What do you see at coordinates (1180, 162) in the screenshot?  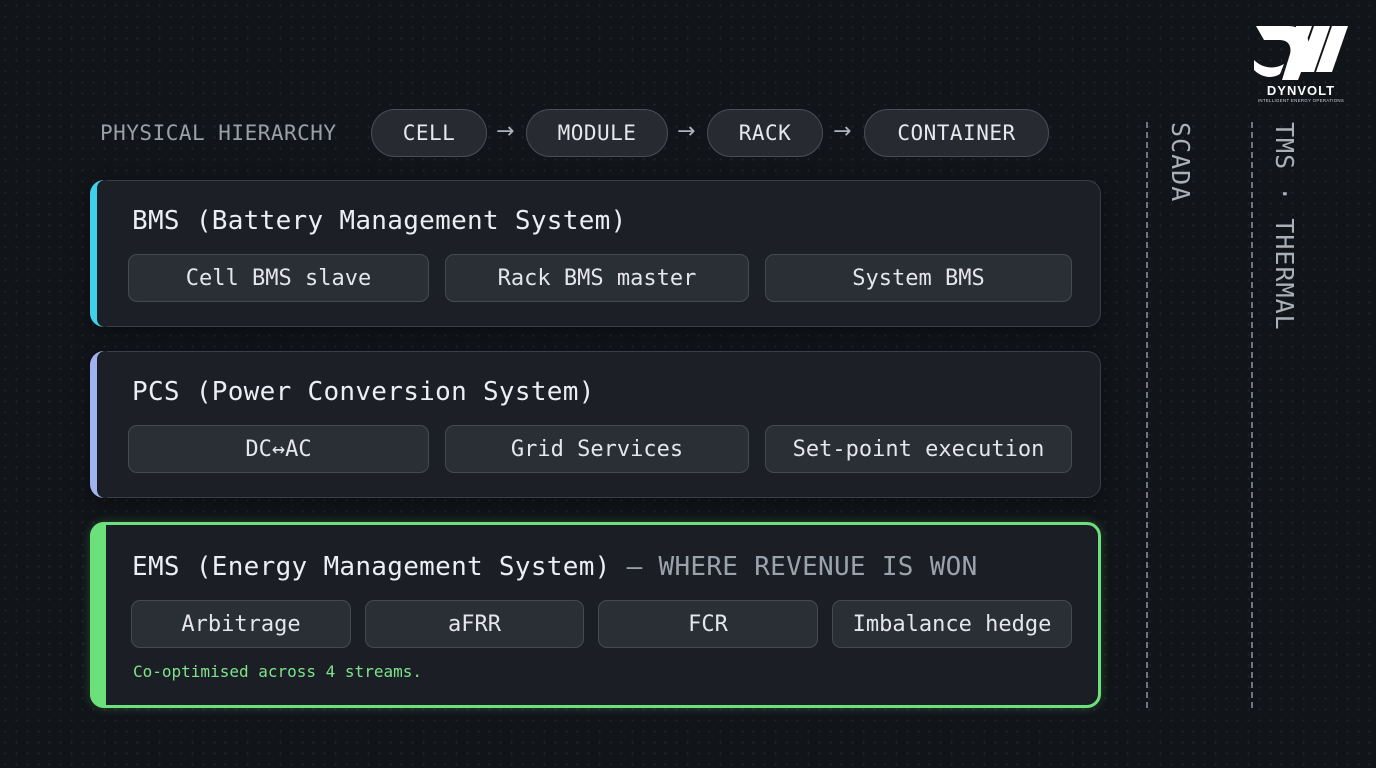 I see `scada-label: SCADA` at bounding box center [1180, 162].